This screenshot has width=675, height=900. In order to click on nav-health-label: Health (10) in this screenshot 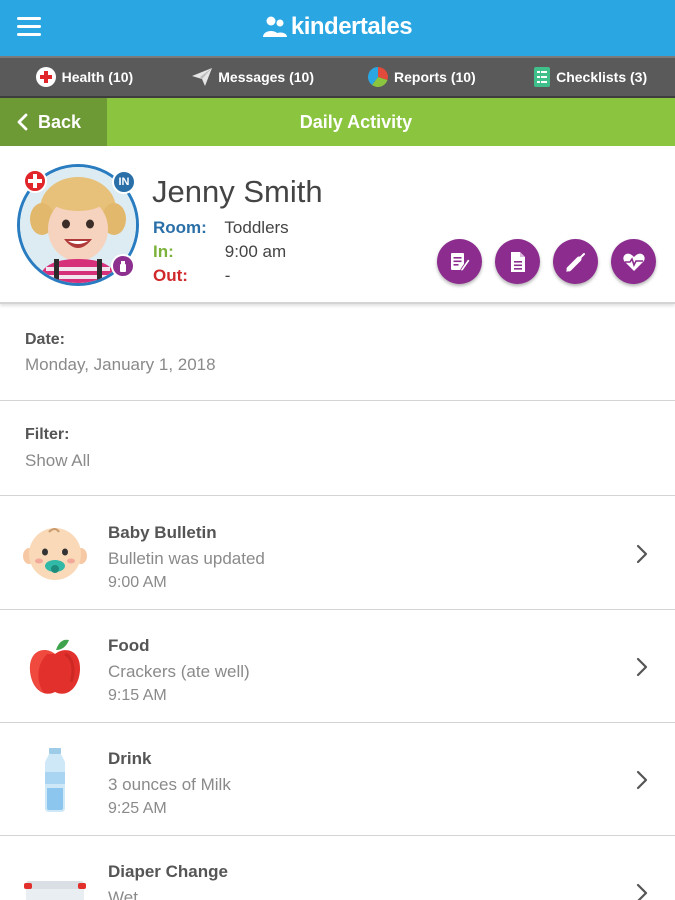, I will do `click(97, 77)`.